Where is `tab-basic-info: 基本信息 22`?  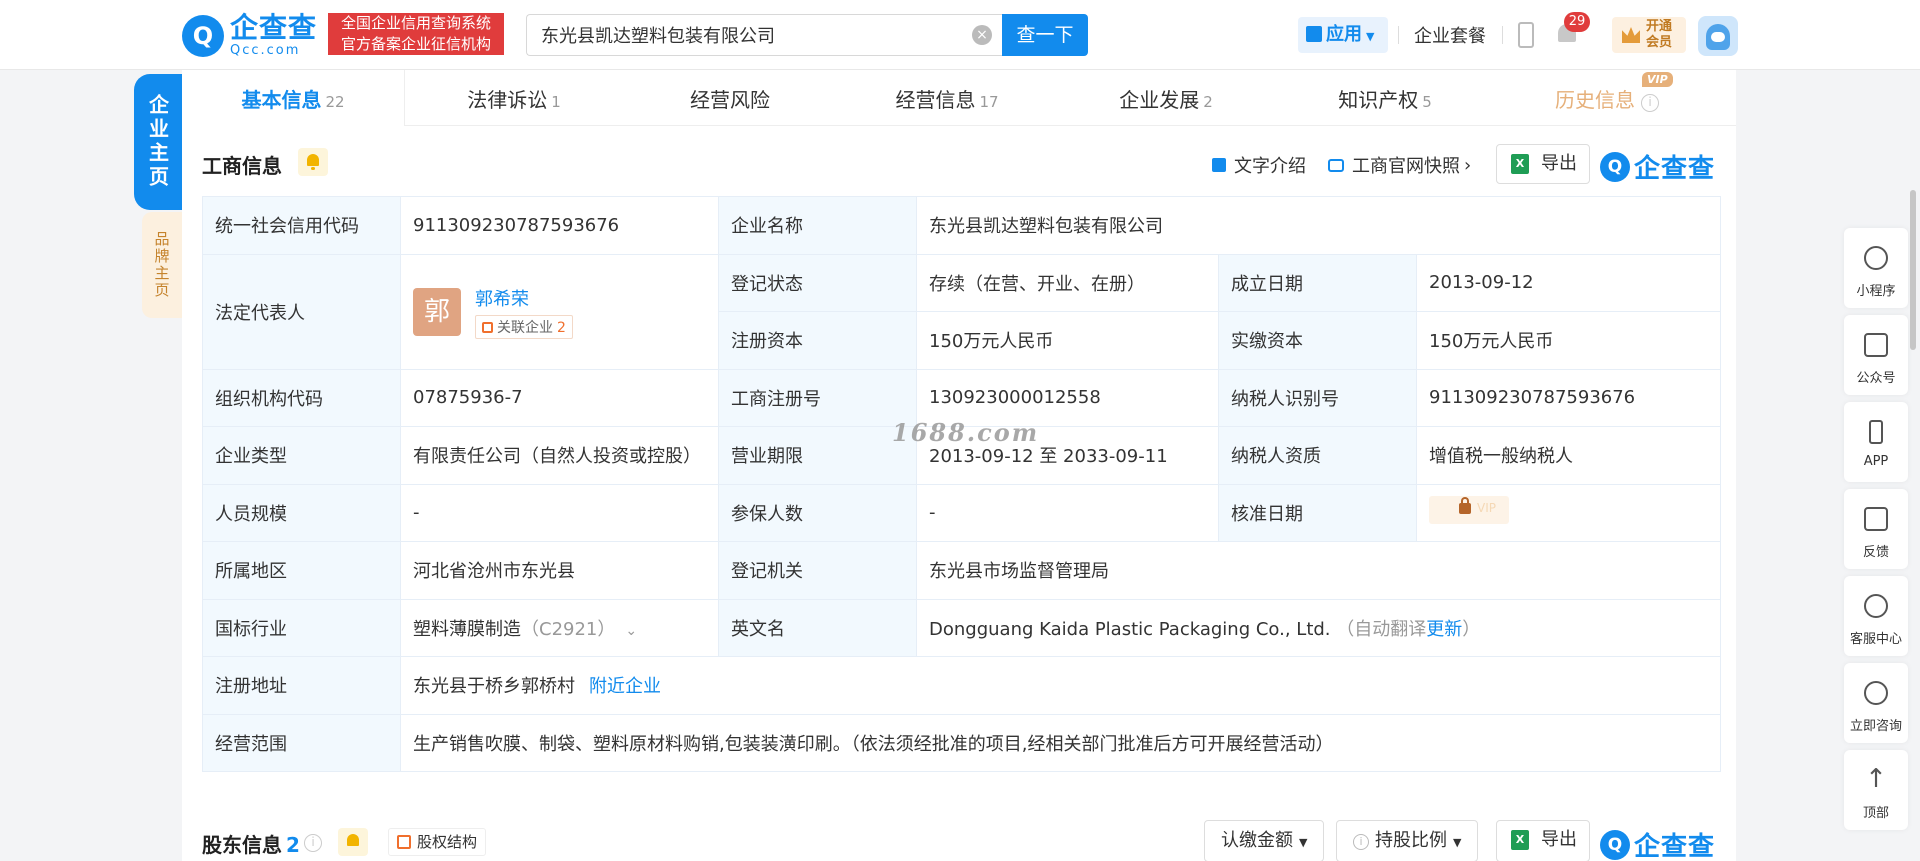
tab-basic-info: 基本信息 22 is located at coordinates (293, 98).